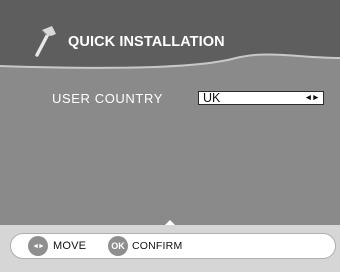  What do you see at coordinates (157, 246) in the screenshot?
I see `confirm-hint-label: CONFIRM` at bounding box center [157, 246].